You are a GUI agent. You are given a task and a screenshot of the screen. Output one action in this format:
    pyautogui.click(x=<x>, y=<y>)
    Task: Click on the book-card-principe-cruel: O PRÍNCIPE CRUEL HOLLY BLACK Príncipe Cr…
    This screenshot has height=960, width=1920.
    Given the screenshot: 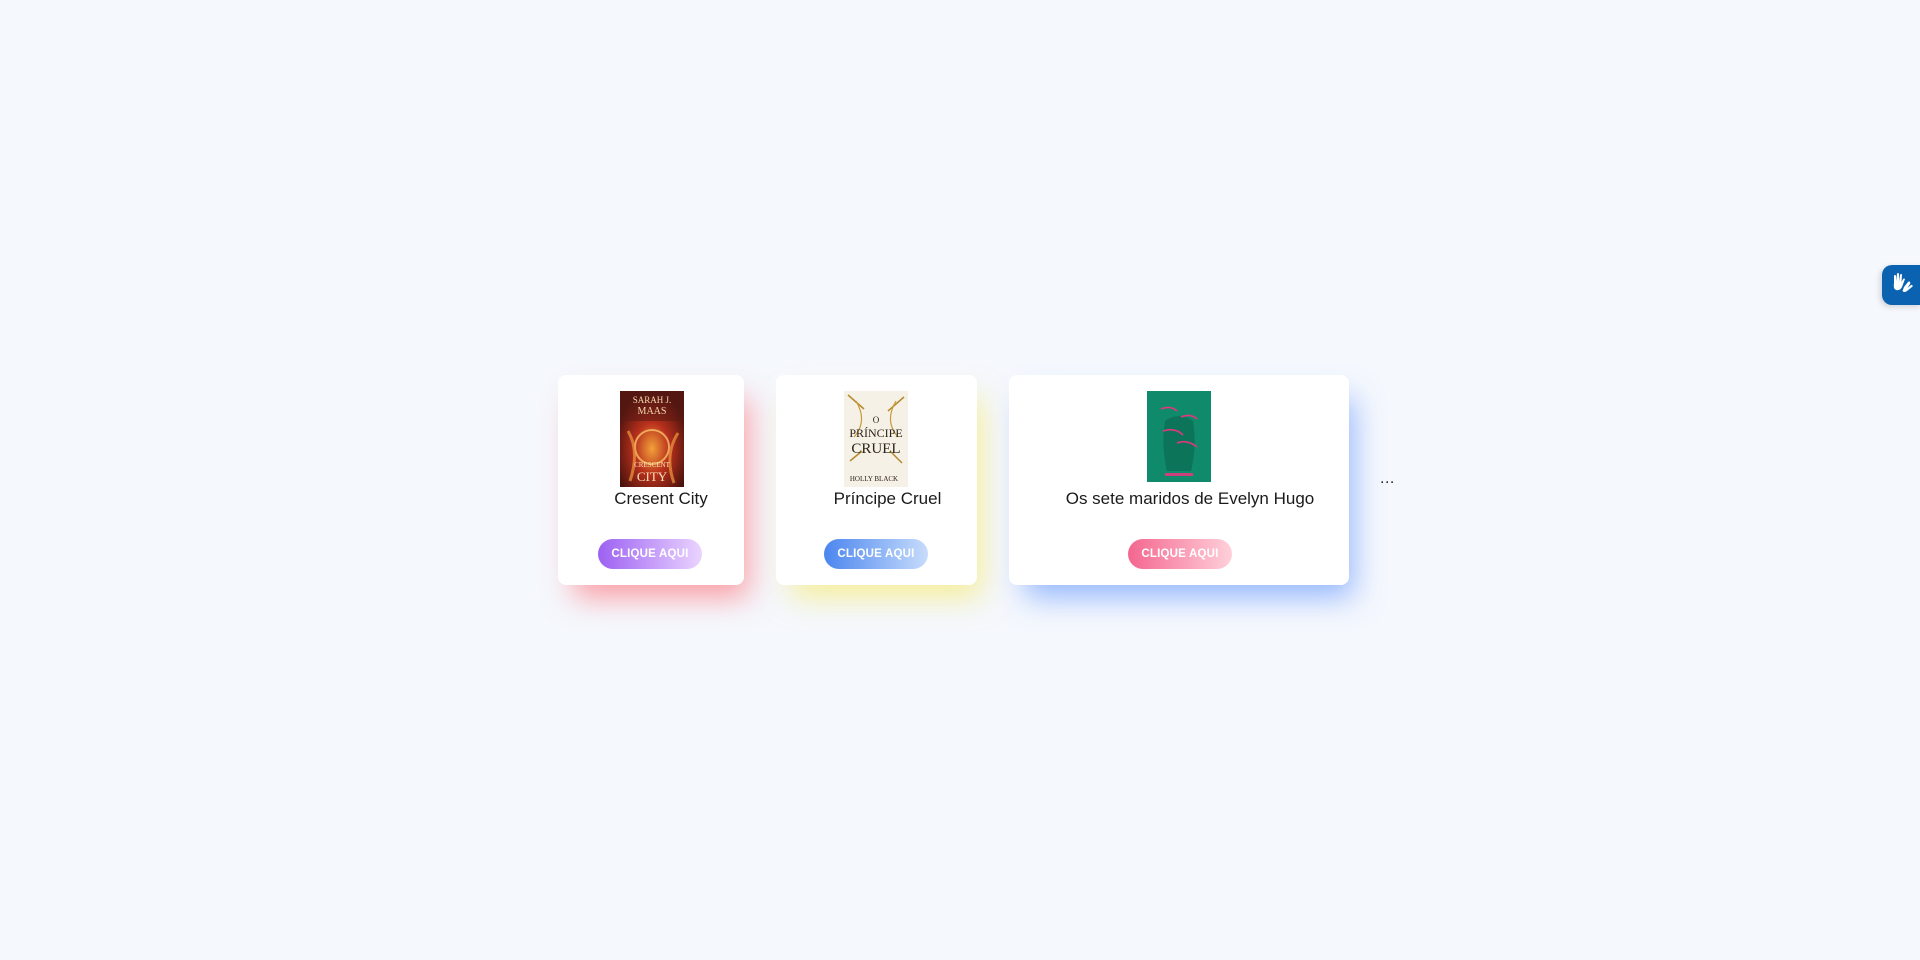 What is the action you would take?
    pyautogui.click(x=876, y=480)
    